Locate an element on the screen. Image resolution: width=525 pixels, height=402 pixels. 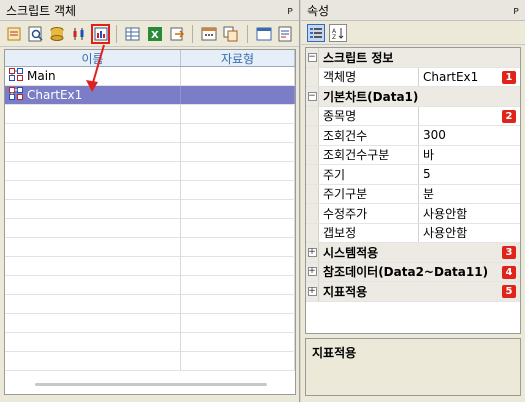
category-reference-data: + 참조데이터(Data2~Data11) 4 is located at coordinates (413, 272).